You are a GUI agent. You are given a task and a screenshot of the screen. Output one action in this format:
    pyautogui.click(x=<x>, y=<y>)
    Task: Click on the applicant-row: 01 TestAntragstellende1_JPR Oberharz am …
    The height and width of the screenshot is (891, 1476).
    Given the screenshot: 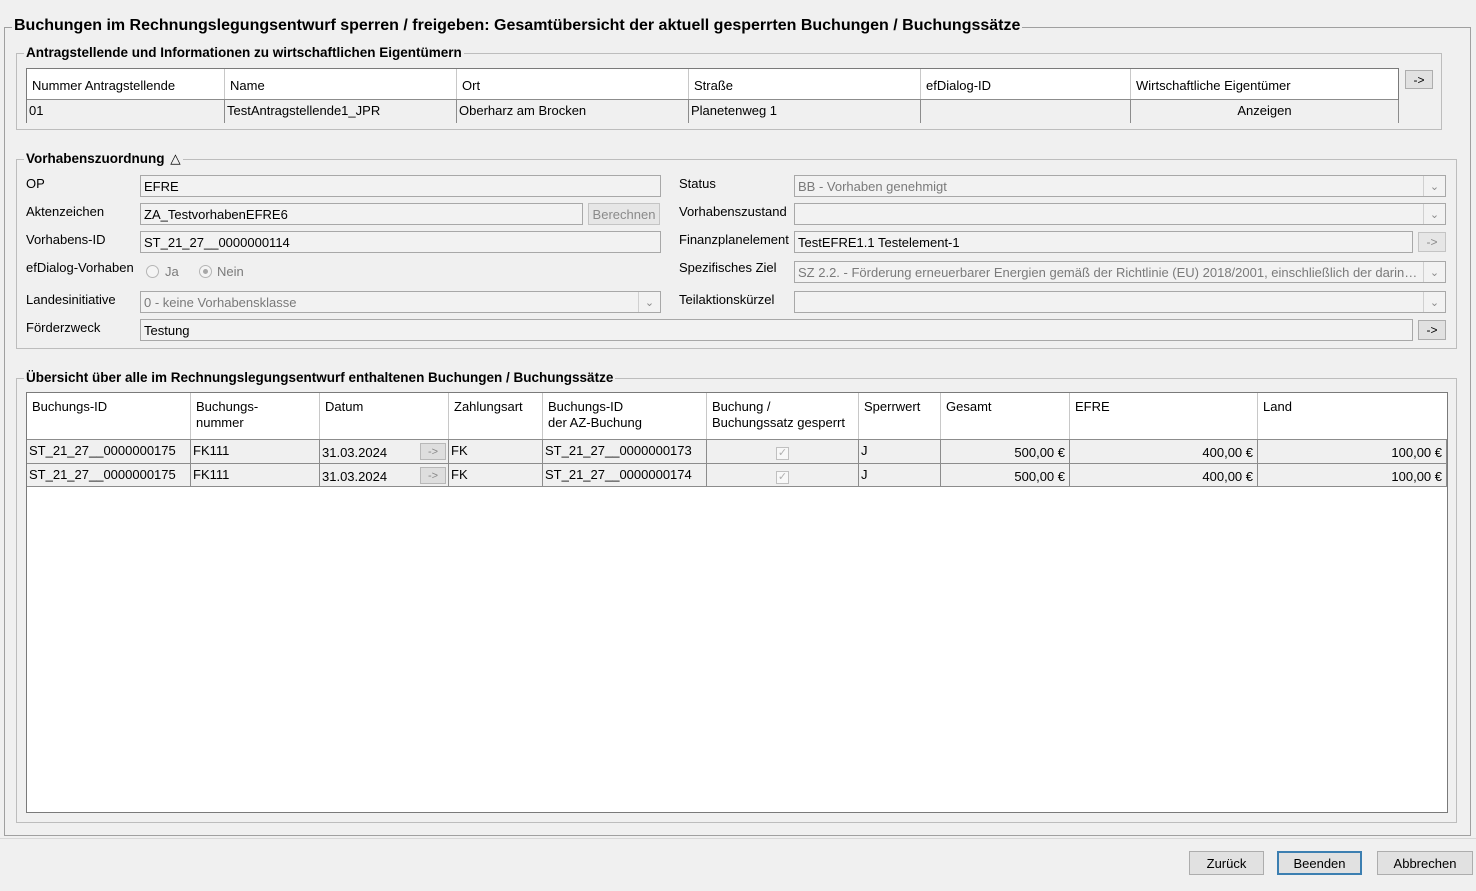 What is the action you would take?
    pyautogui.click(x=713, y=111)
    